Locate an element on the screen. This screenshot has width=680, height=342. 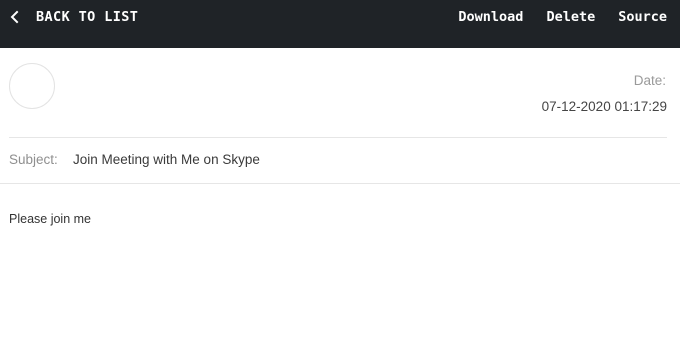
download-button: Download is located at coordinates (490, 17).